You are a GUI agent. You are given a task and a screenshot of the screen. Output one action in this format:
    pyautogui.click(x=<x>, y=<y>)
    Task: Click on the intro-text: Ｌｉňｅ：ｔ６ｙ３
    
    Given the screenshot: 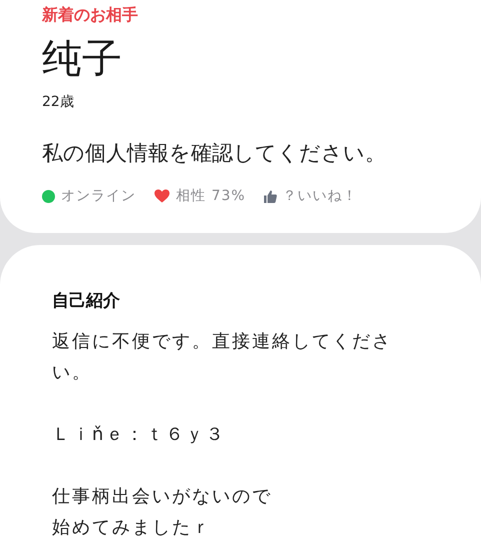 What is the action you would take?
    pyautogui.click(x=139, y=435)
    